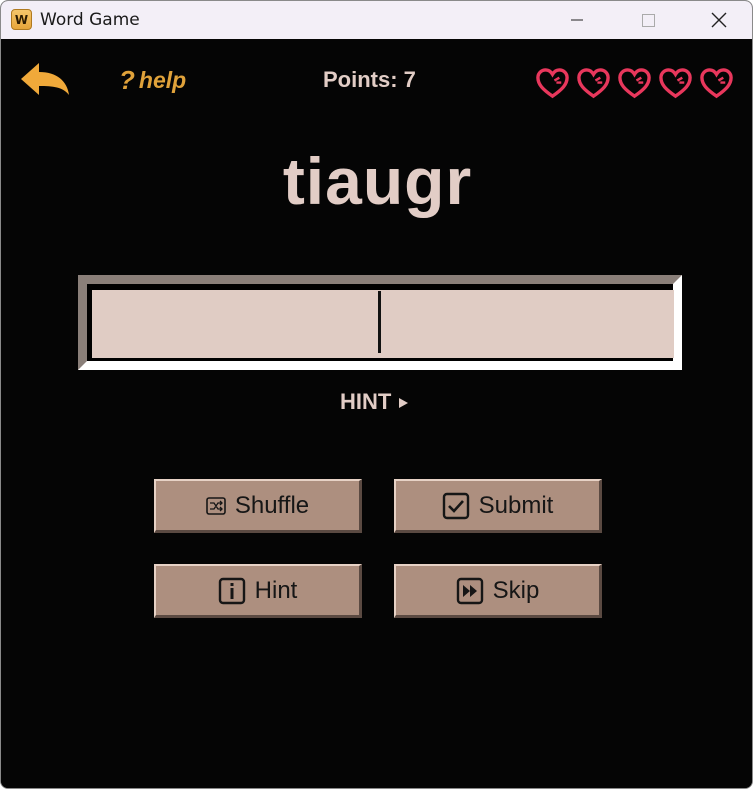 The width and height of the screenshot is (753, 789). I want to click on help-link: ? help, so click(152, 80).